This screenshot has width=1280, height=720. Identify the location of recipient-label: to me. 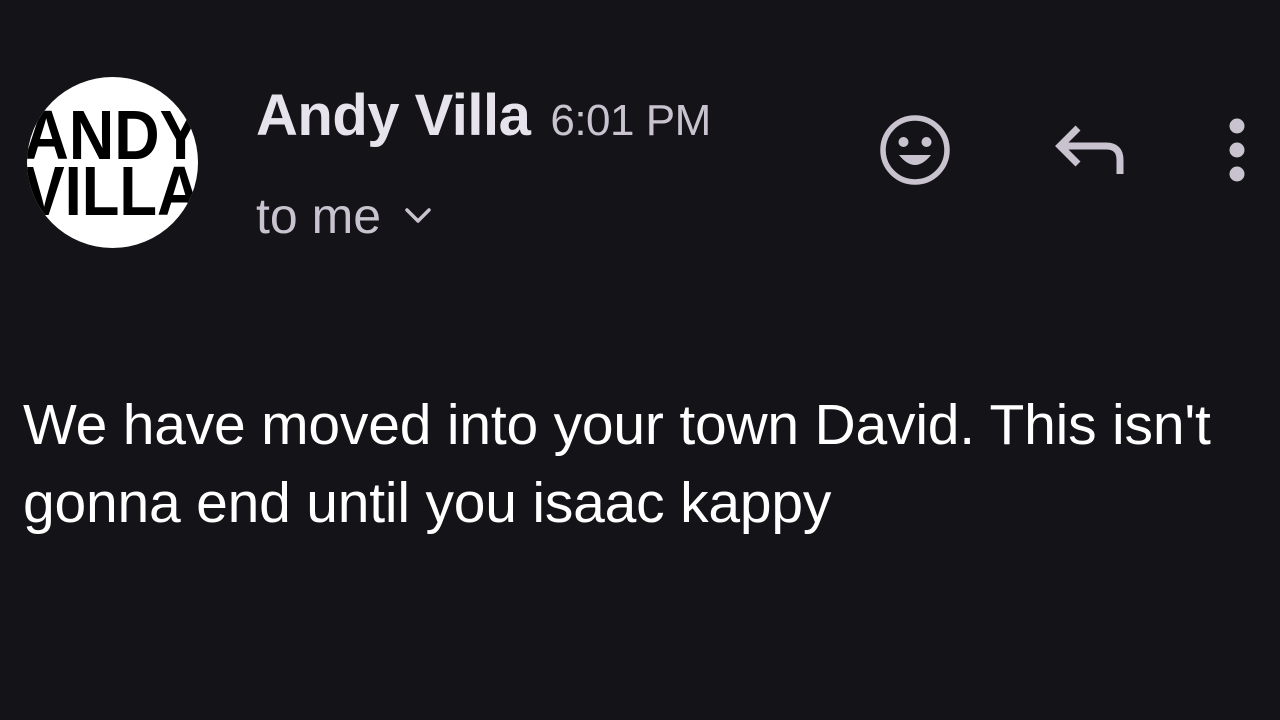
(319, 216).